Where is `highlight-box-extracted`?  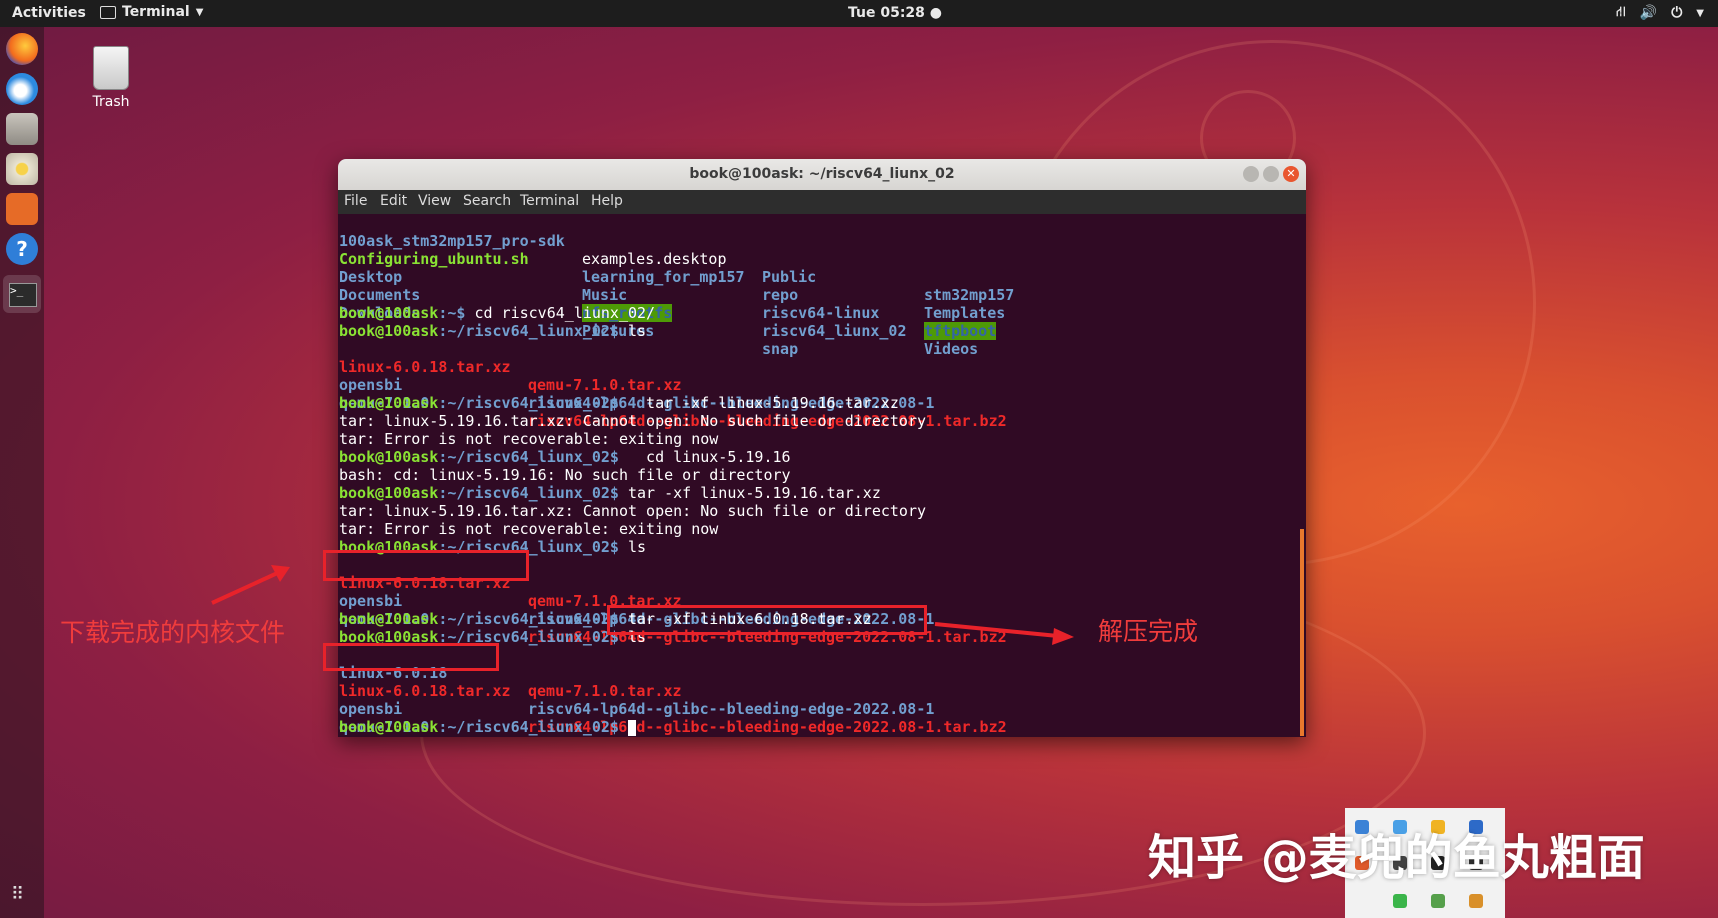
highlight-box-extracted is located at coordinates (411, 657).